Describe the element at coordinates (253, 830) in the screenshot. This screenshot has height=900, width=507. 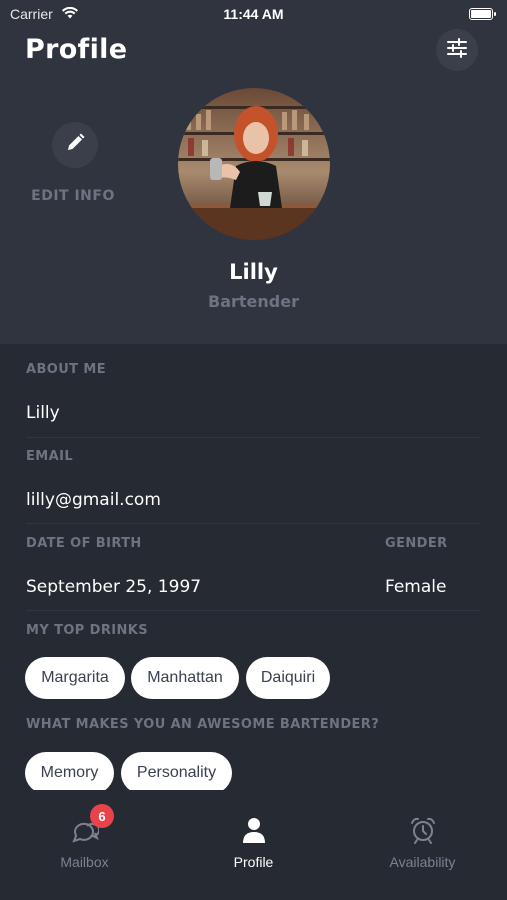
I see `person-icon` at that location.